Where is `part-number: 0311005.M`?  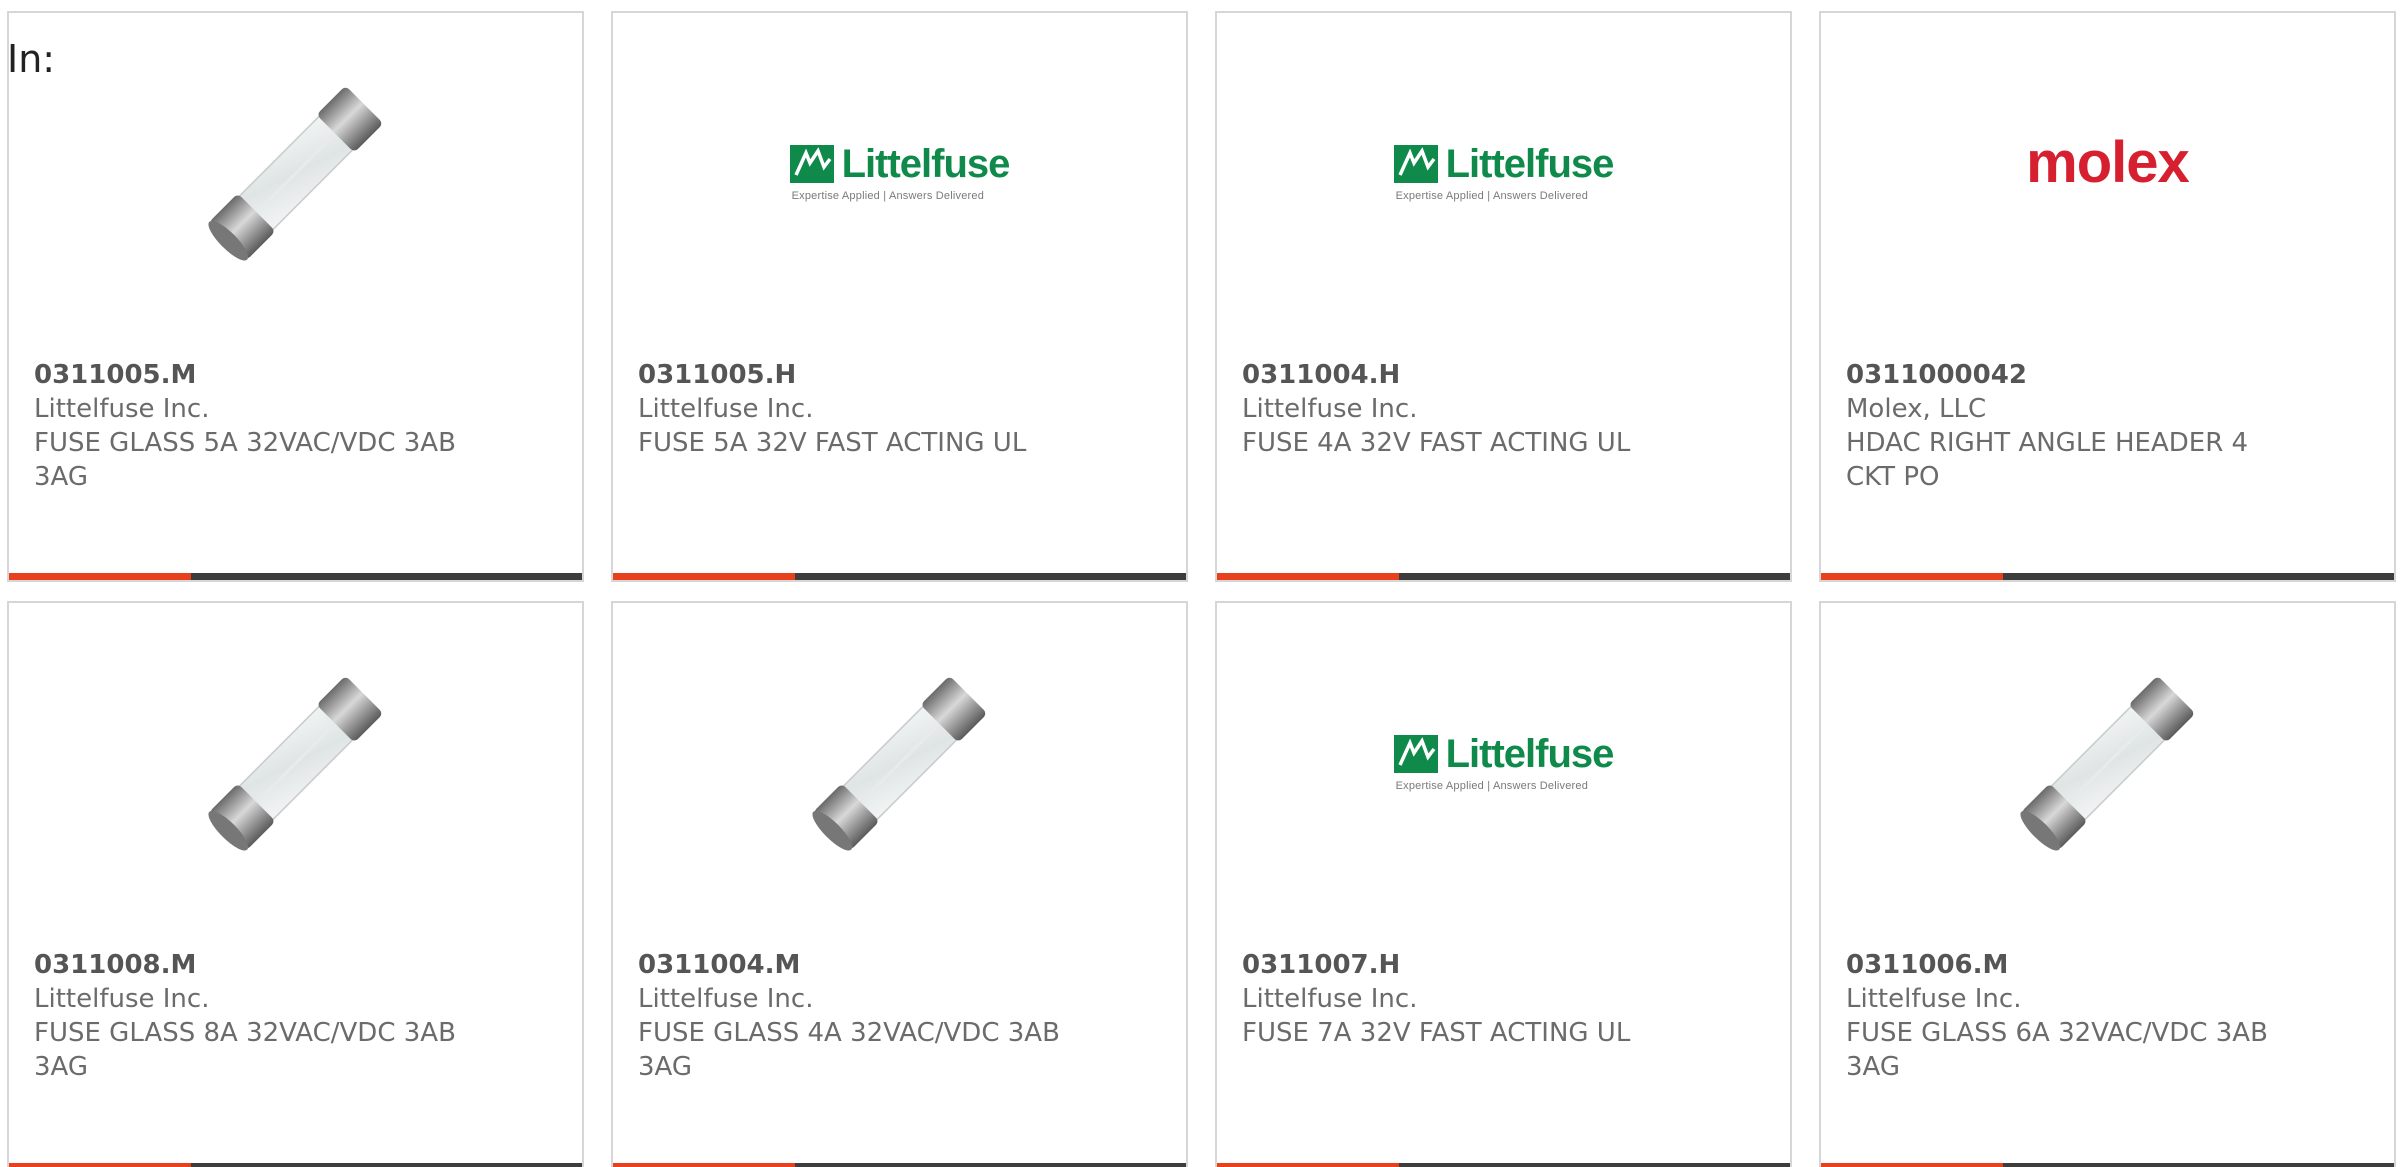 part-number: 0311005.M is located at coordinates (254, 375).